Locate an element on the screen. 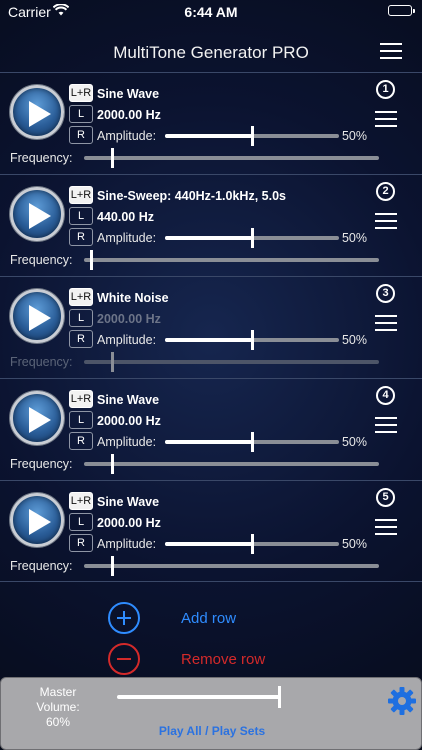 This screenshot has height=750, width=422. remove-row-button: Remove row is located at coordinates (238, 659).